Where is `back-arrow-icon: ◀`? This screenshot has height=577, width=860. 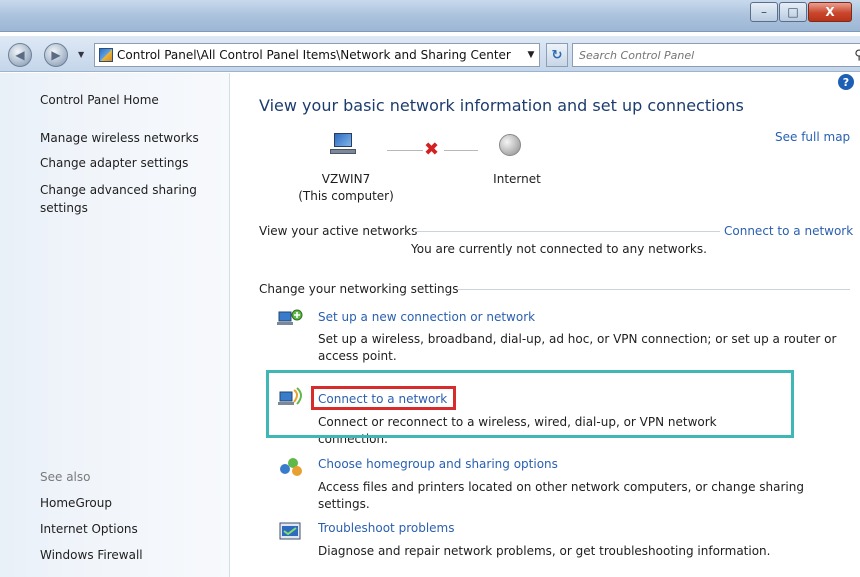
back-arrow-icon: ◀ is located at coordinates (20, 55).